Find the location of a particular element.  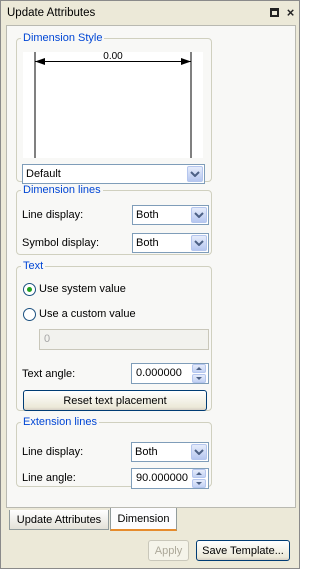

close-icon: × is located at coordinates (290, 12).